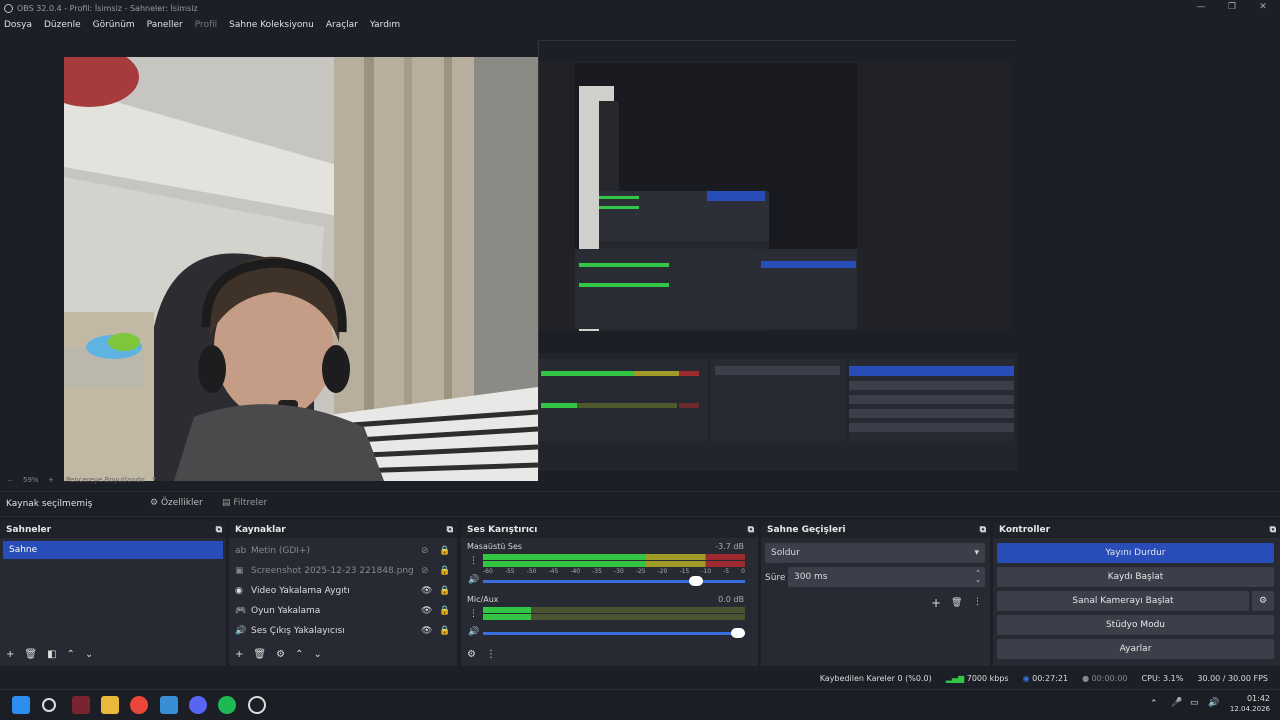  What do you see at coordinates (150, 481) in the screenshot?
I see `zoom-row: – 59% + Pencereye Boyutlandır ▾` at bounding box center [150, 481].